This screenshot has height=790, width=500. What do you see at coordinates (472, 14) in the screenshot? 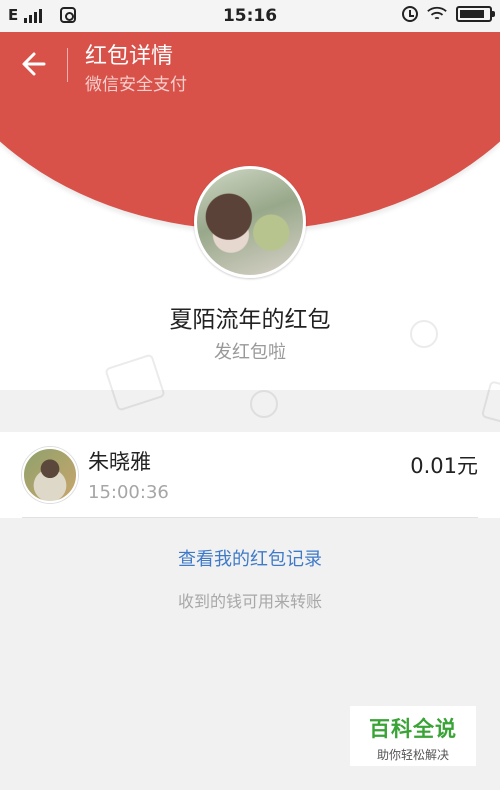
I see `battery-level` at bounding box center [472, 14].